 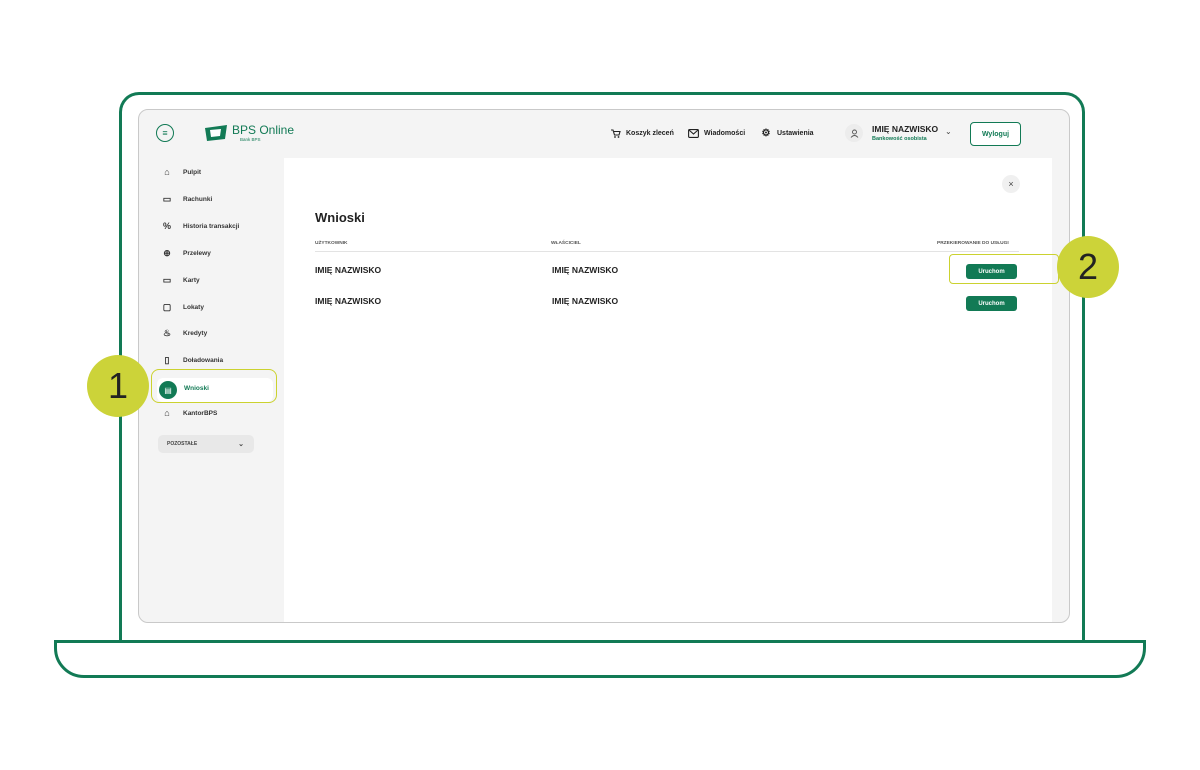 What do you see at coordinates (198, 199) in the screenshot?
I see `sidebar-item-label: Rachunki` at bounding box center [198, 199].